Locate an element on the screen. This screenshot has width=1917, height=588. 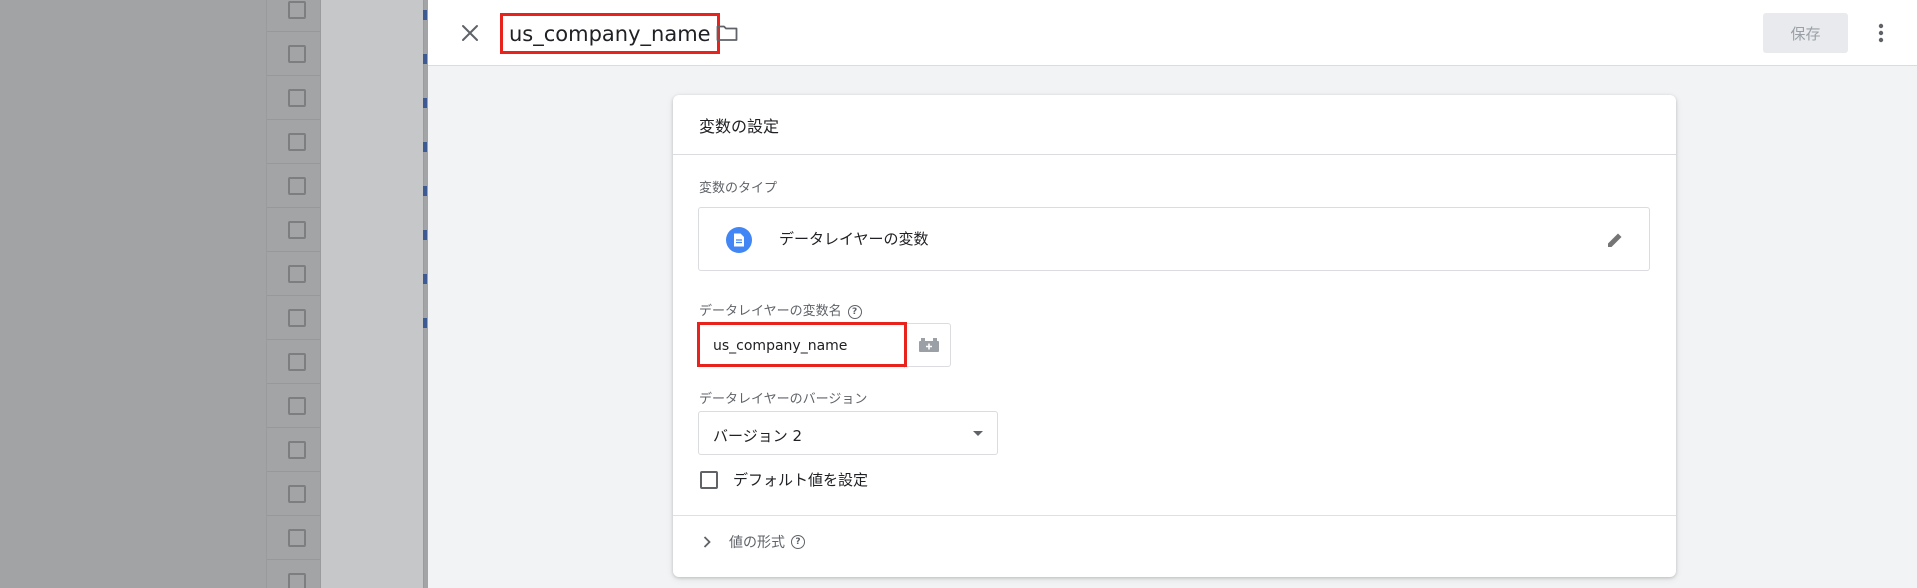
chevron-down-icon is located at coordinates (978, 433).